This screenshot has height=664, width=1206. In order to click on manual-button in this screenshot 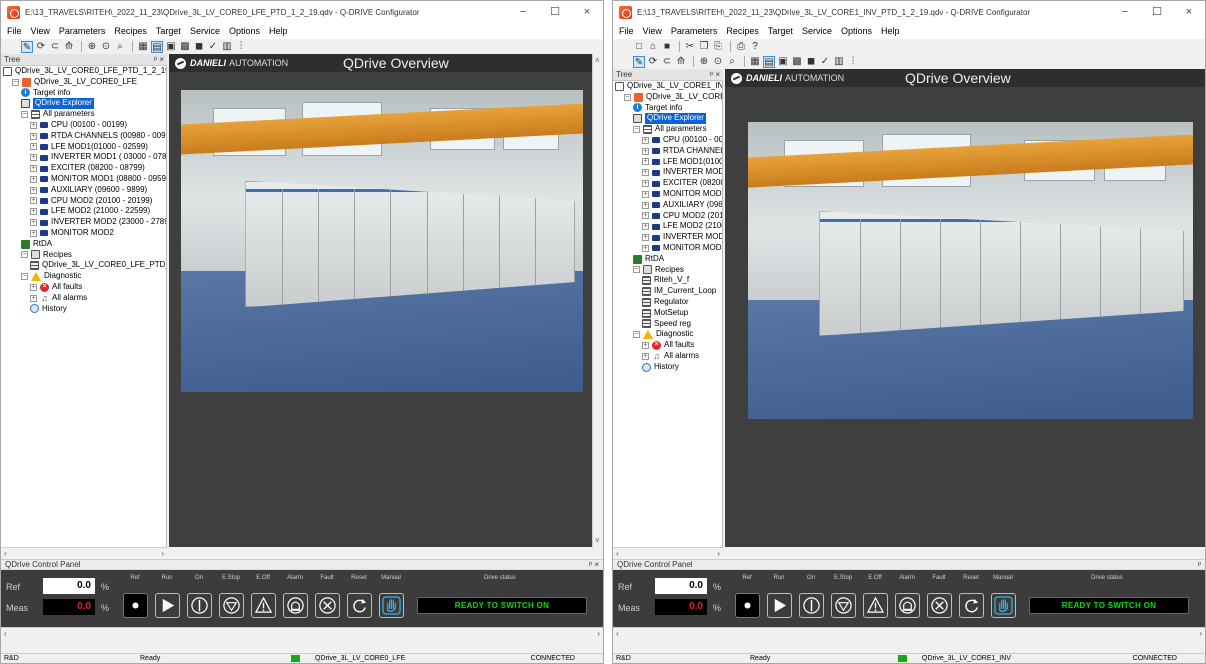, I will do `click(391, 605)`.